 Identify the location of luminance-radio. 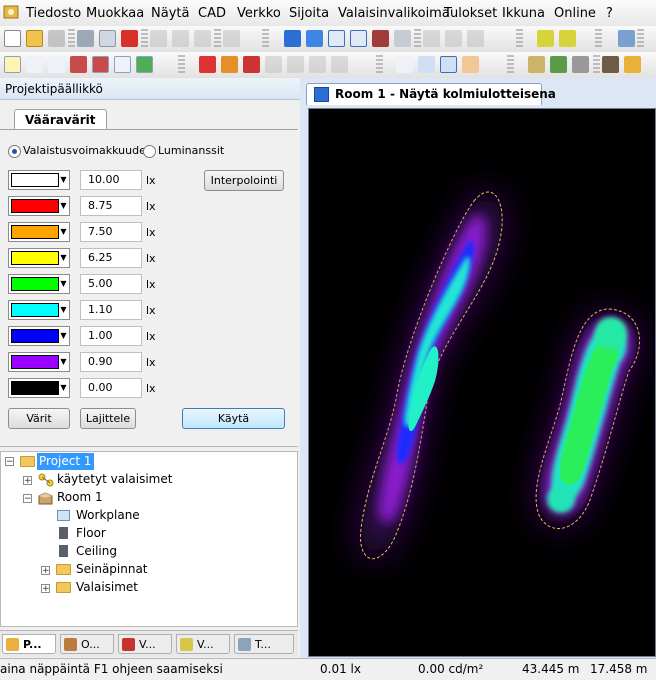
(149, 151).